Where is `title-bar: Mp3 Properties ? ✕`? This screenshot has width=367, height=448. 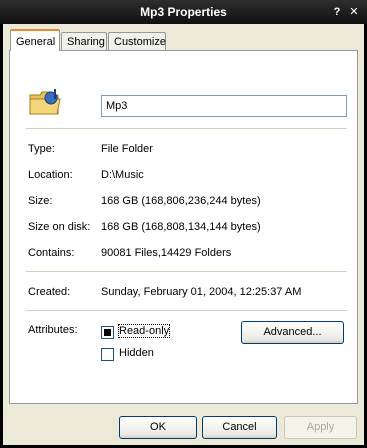
title-bar: Mp3 Properties ? ✕ is located at coordinates (183, 12).